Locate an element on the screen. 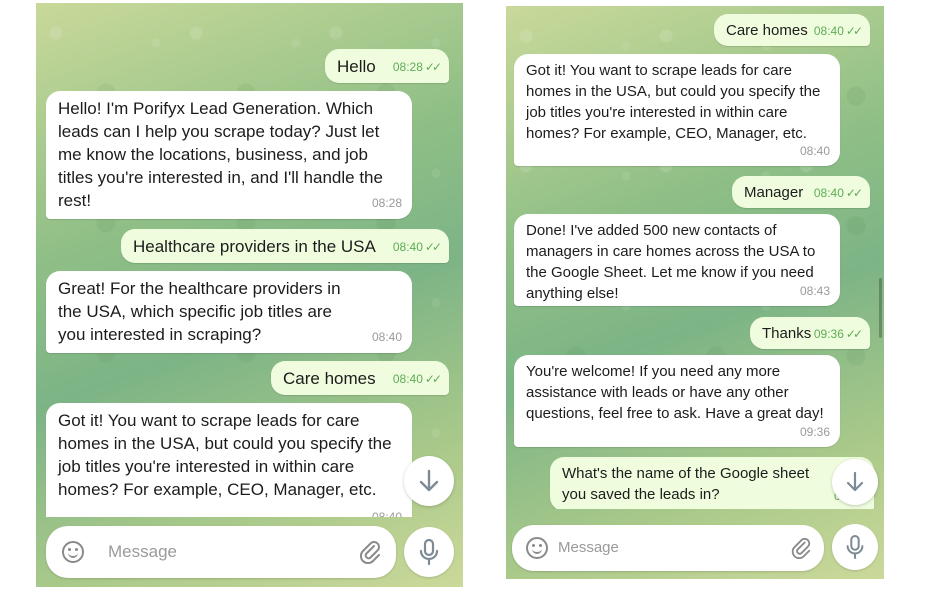  message-bubble: Manager 08:40 ✓✓ is located at coordinates (801, 192).